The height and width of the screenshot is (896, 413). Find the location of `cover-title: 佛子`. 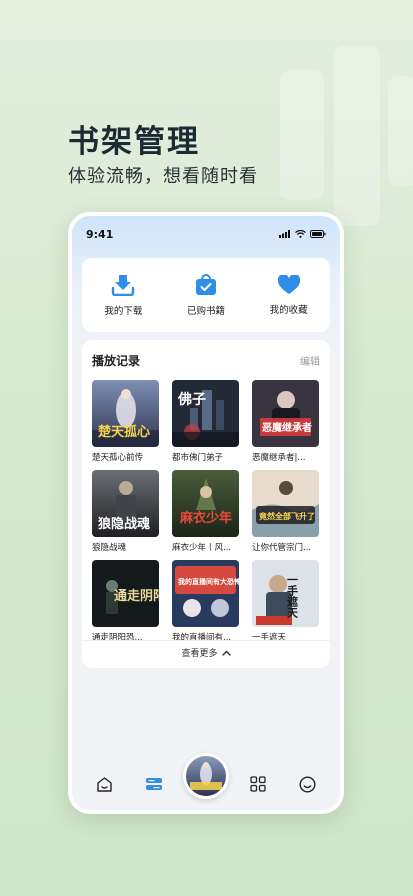

cover-title: 佛子 is located at coordinates (191, 399).